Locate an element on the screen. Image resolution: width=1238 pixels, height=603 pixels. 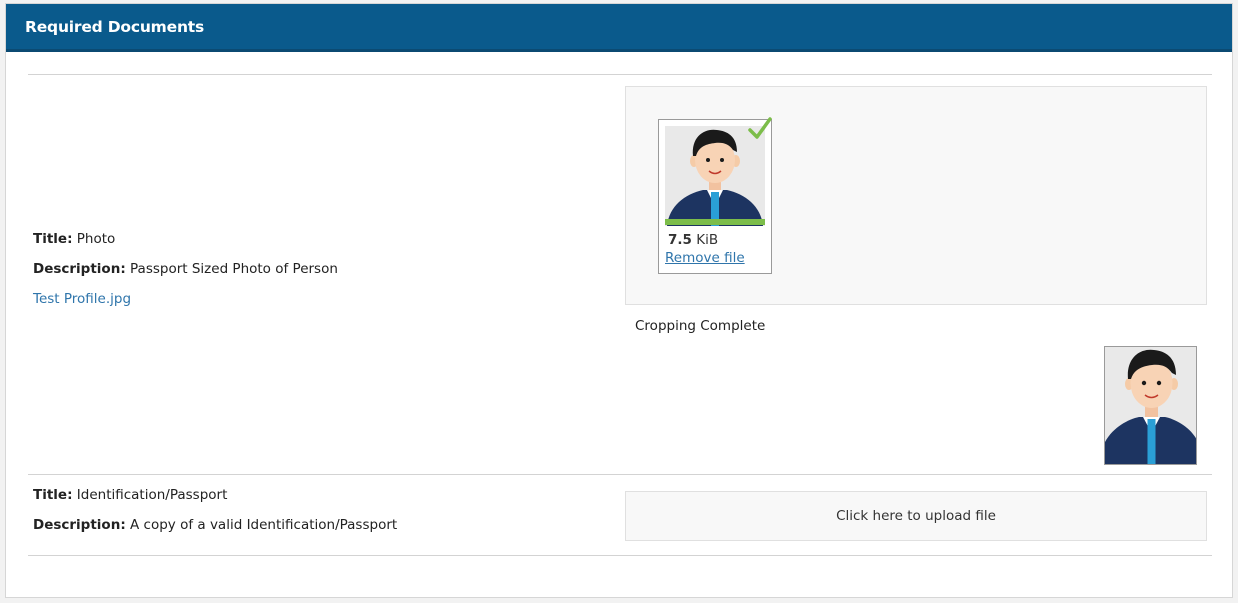
document-title-row: Title: Photo is located at coordinates (74, 239).